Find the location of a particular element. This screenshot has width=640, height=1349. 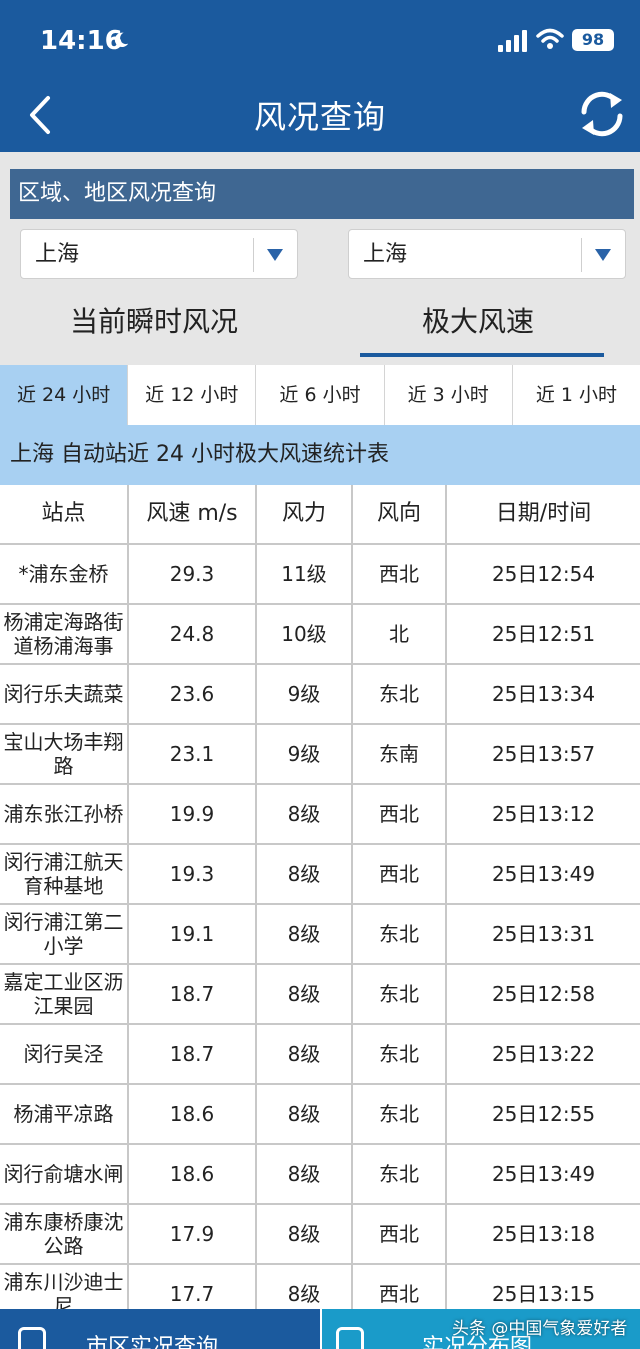

table-row: 闵行乐夫蔬菜 23.6 9级 东北 25日13:34 is located at coordinates (320, 695).